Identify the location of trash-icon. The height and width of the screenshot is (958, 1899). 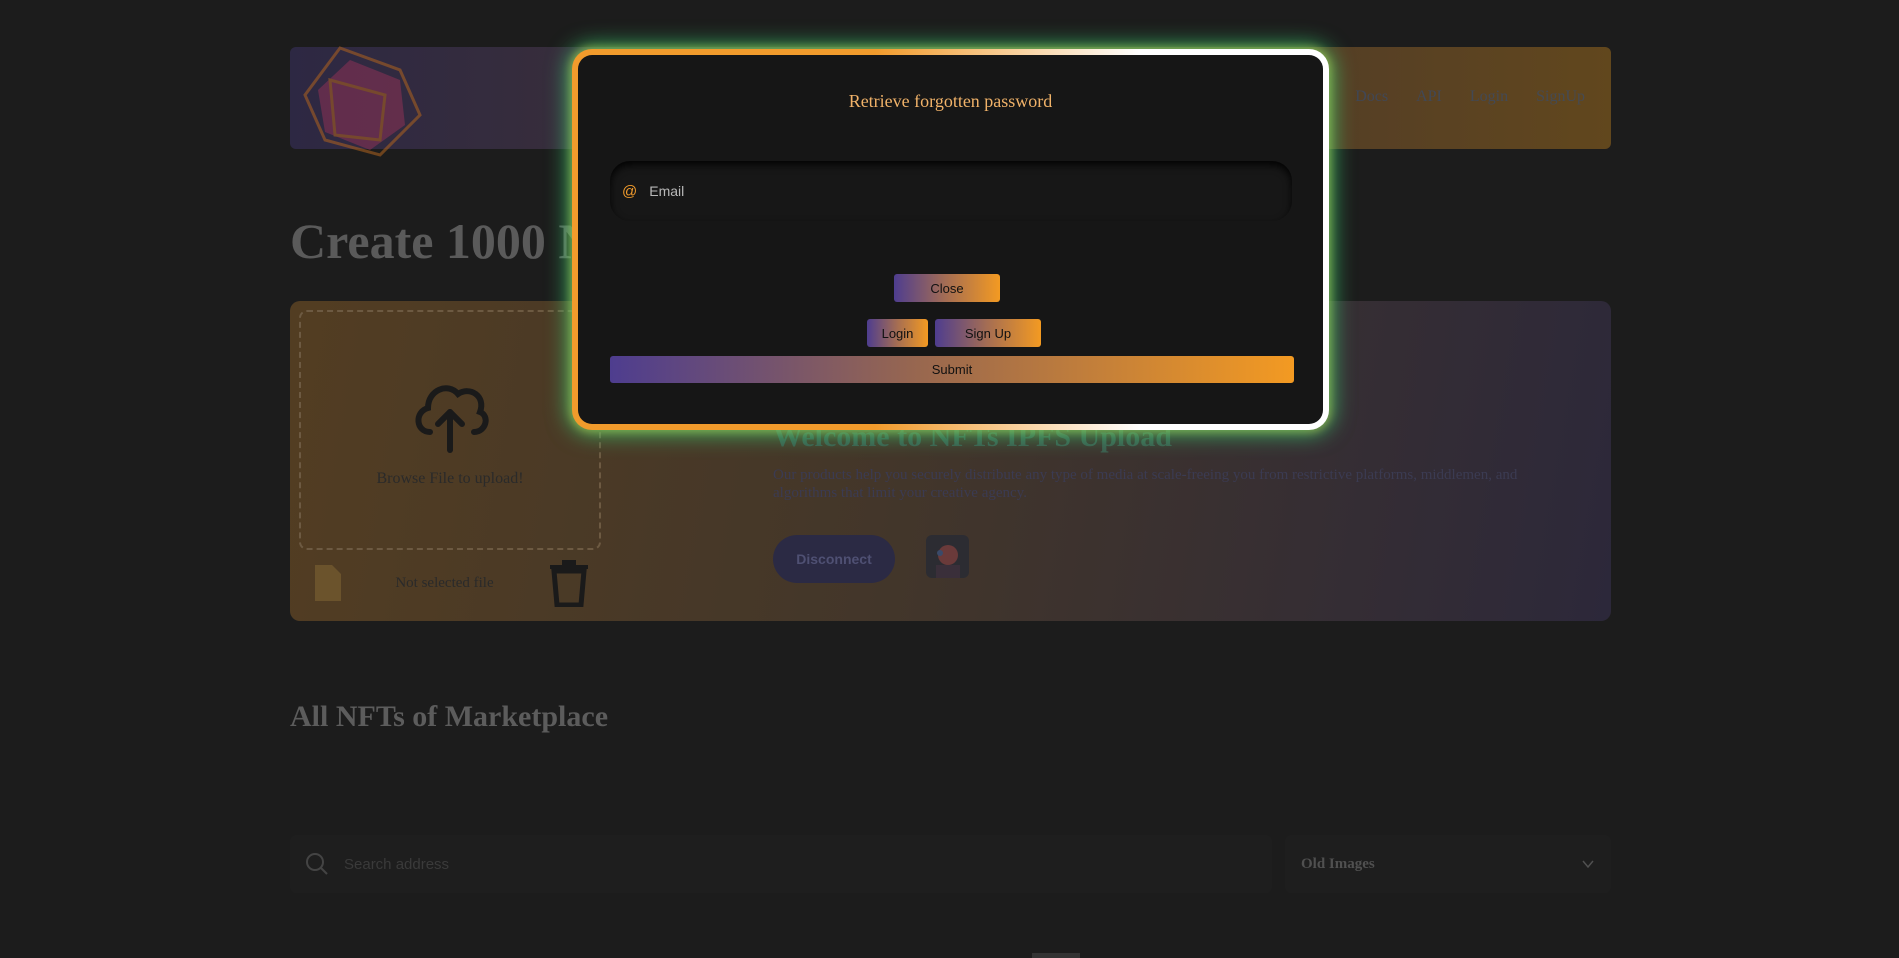
(569, 583).